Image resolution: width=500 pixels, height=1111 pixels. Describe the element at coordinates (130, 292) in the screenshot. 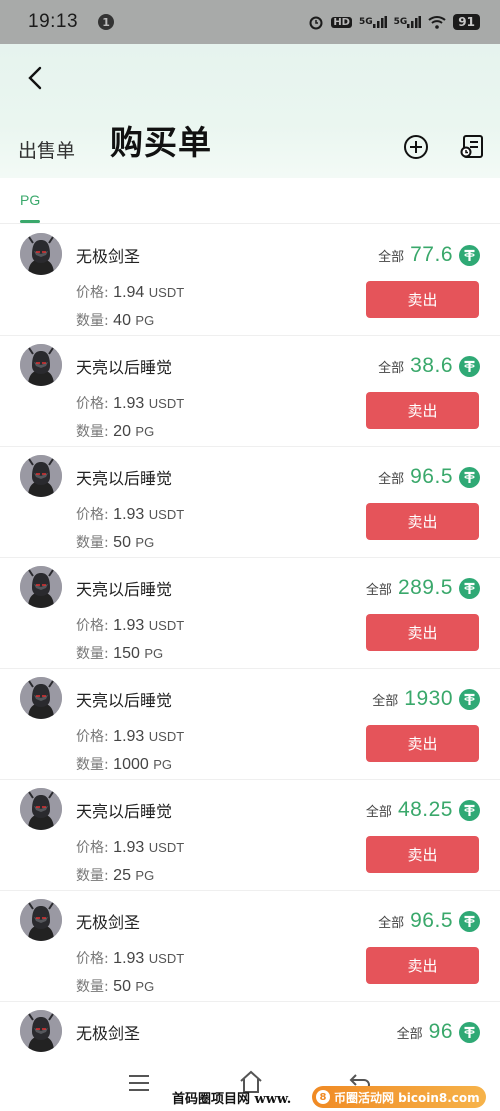

I see `price-line: 价格: 1.94 USDT` at that location.